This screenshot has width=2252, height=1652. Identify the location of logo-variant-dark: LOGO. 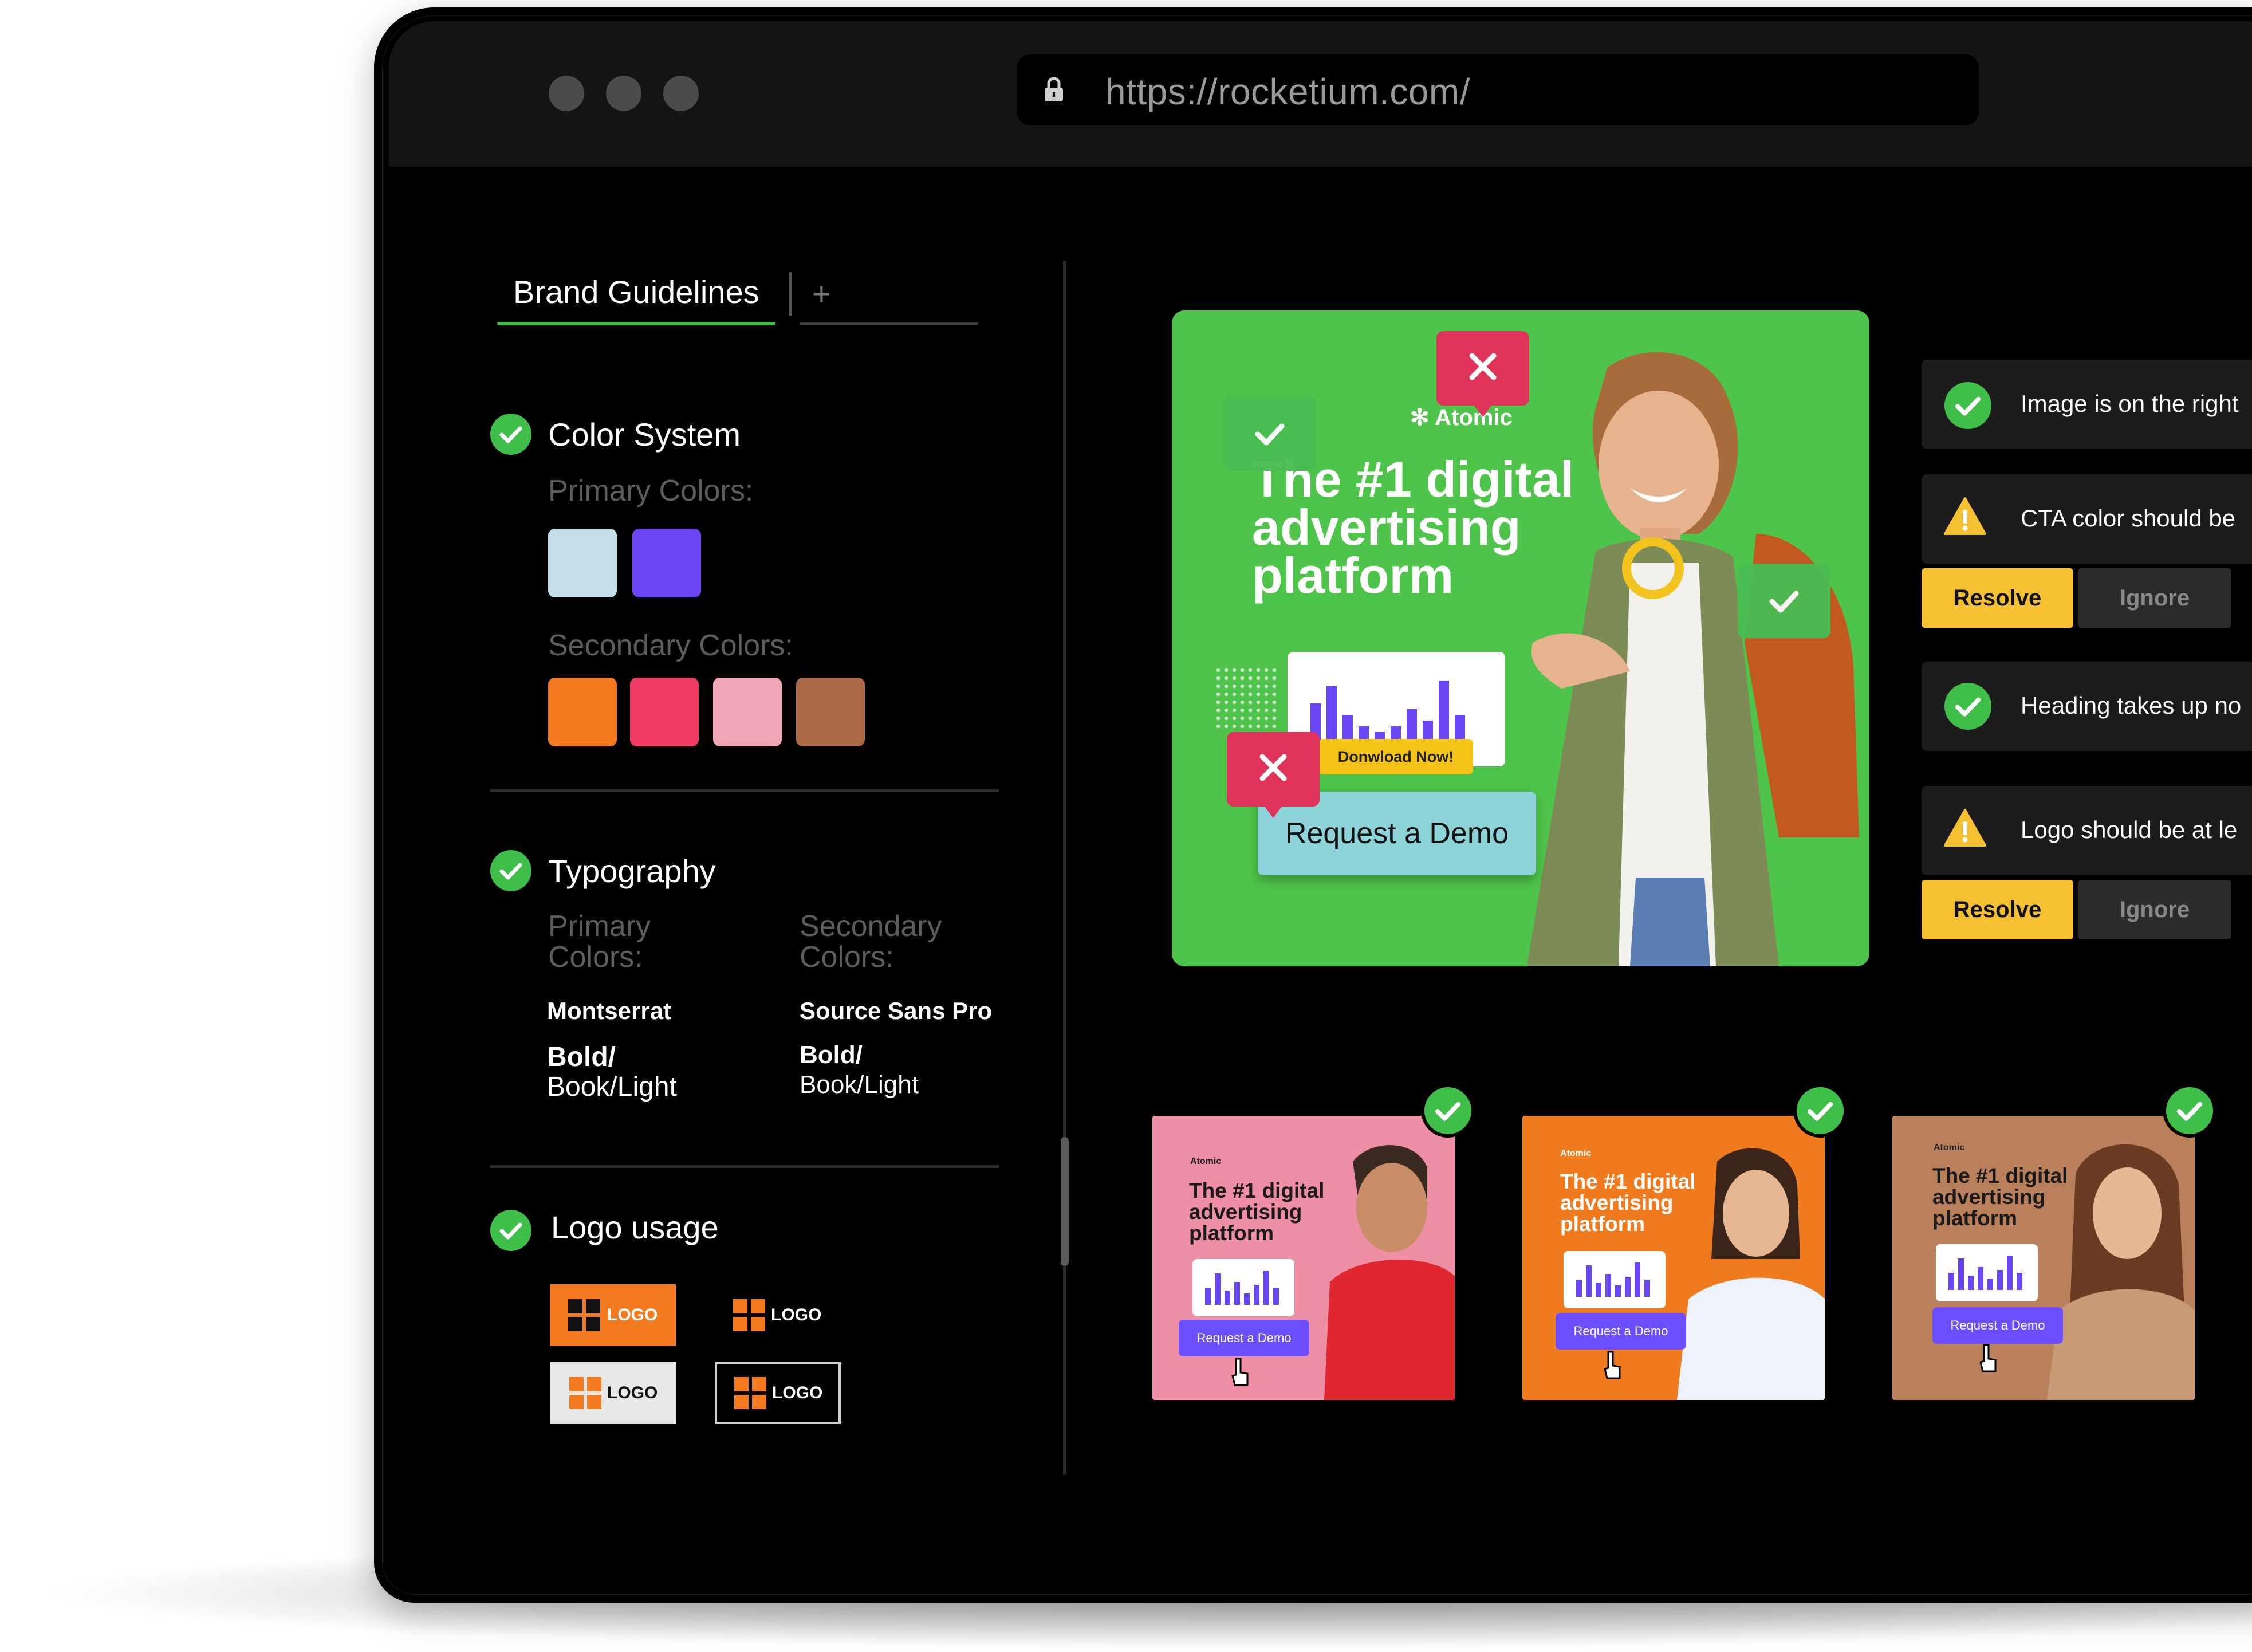
(779, 1315).